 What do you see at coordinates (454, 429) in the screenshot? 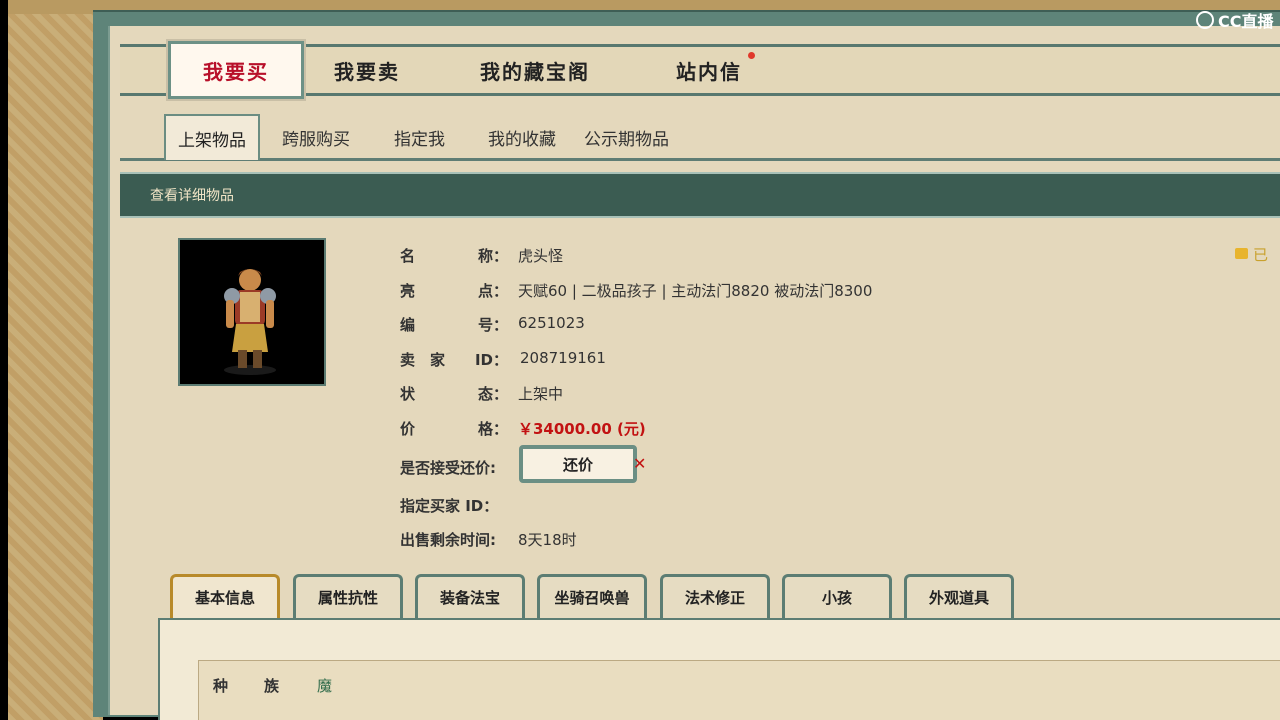
I see `price-label: 价格：` at bounding box center [454, 429].